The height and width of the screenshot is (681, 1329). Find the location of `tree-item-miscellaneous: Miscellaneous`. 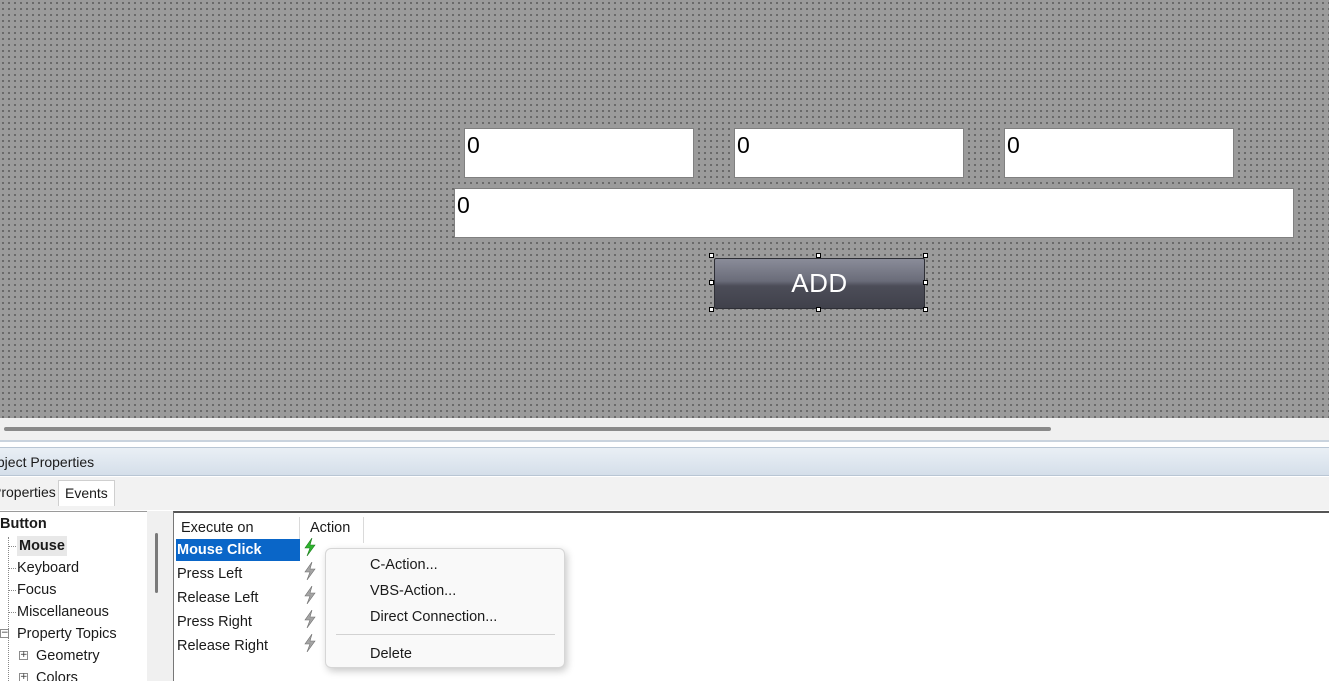

tree-item-miscellaneous: Miscellaneous is located at coordinates (63, 612).